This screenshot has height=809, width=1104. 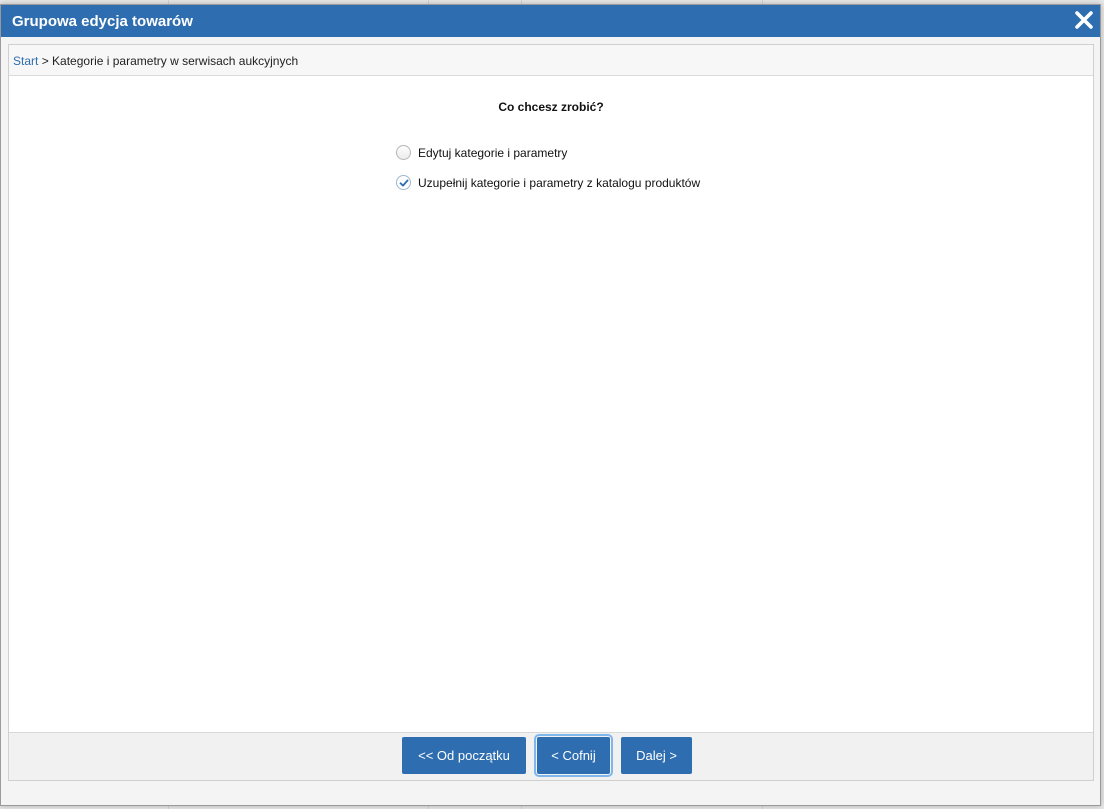 What do you see at coordinates (551, 107) in the screenshot?
I see `question-heading: Co chcesz zrobić?` at bounding box center [551, 107].